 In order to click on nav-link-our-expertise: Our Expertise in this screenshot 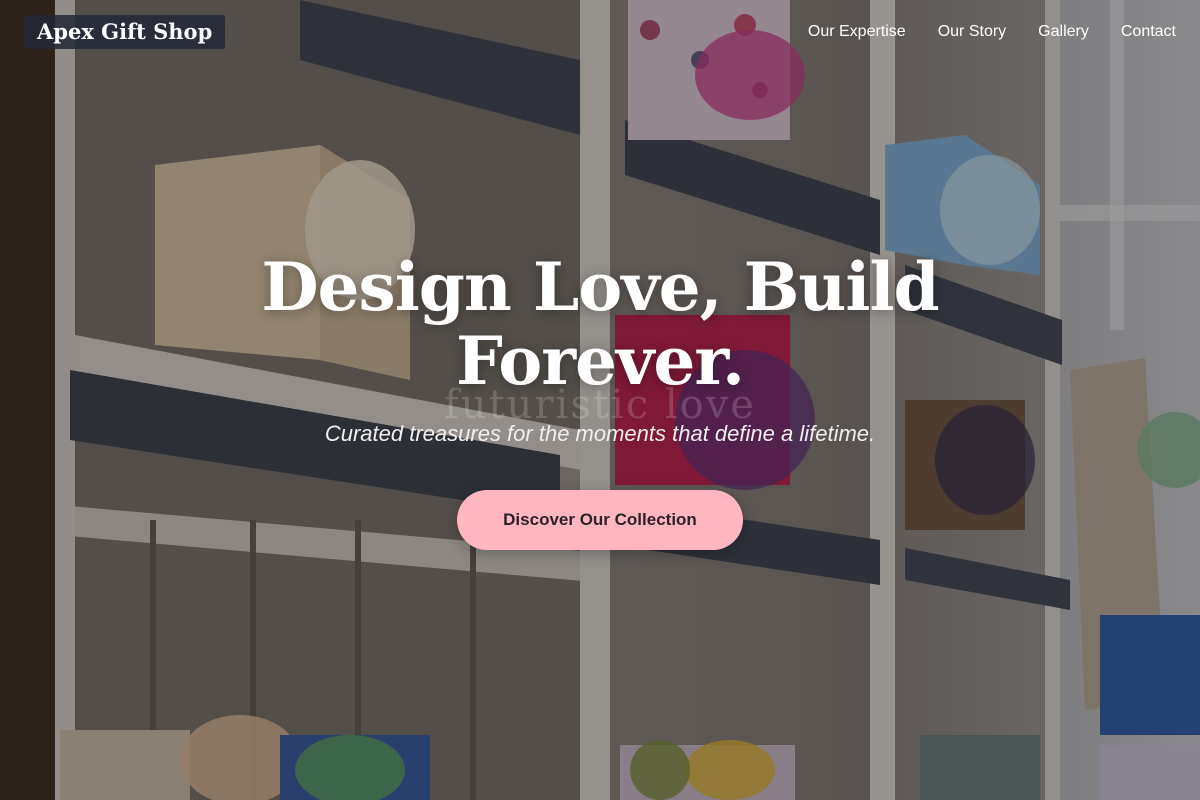, I will do `click(857, 32)`.